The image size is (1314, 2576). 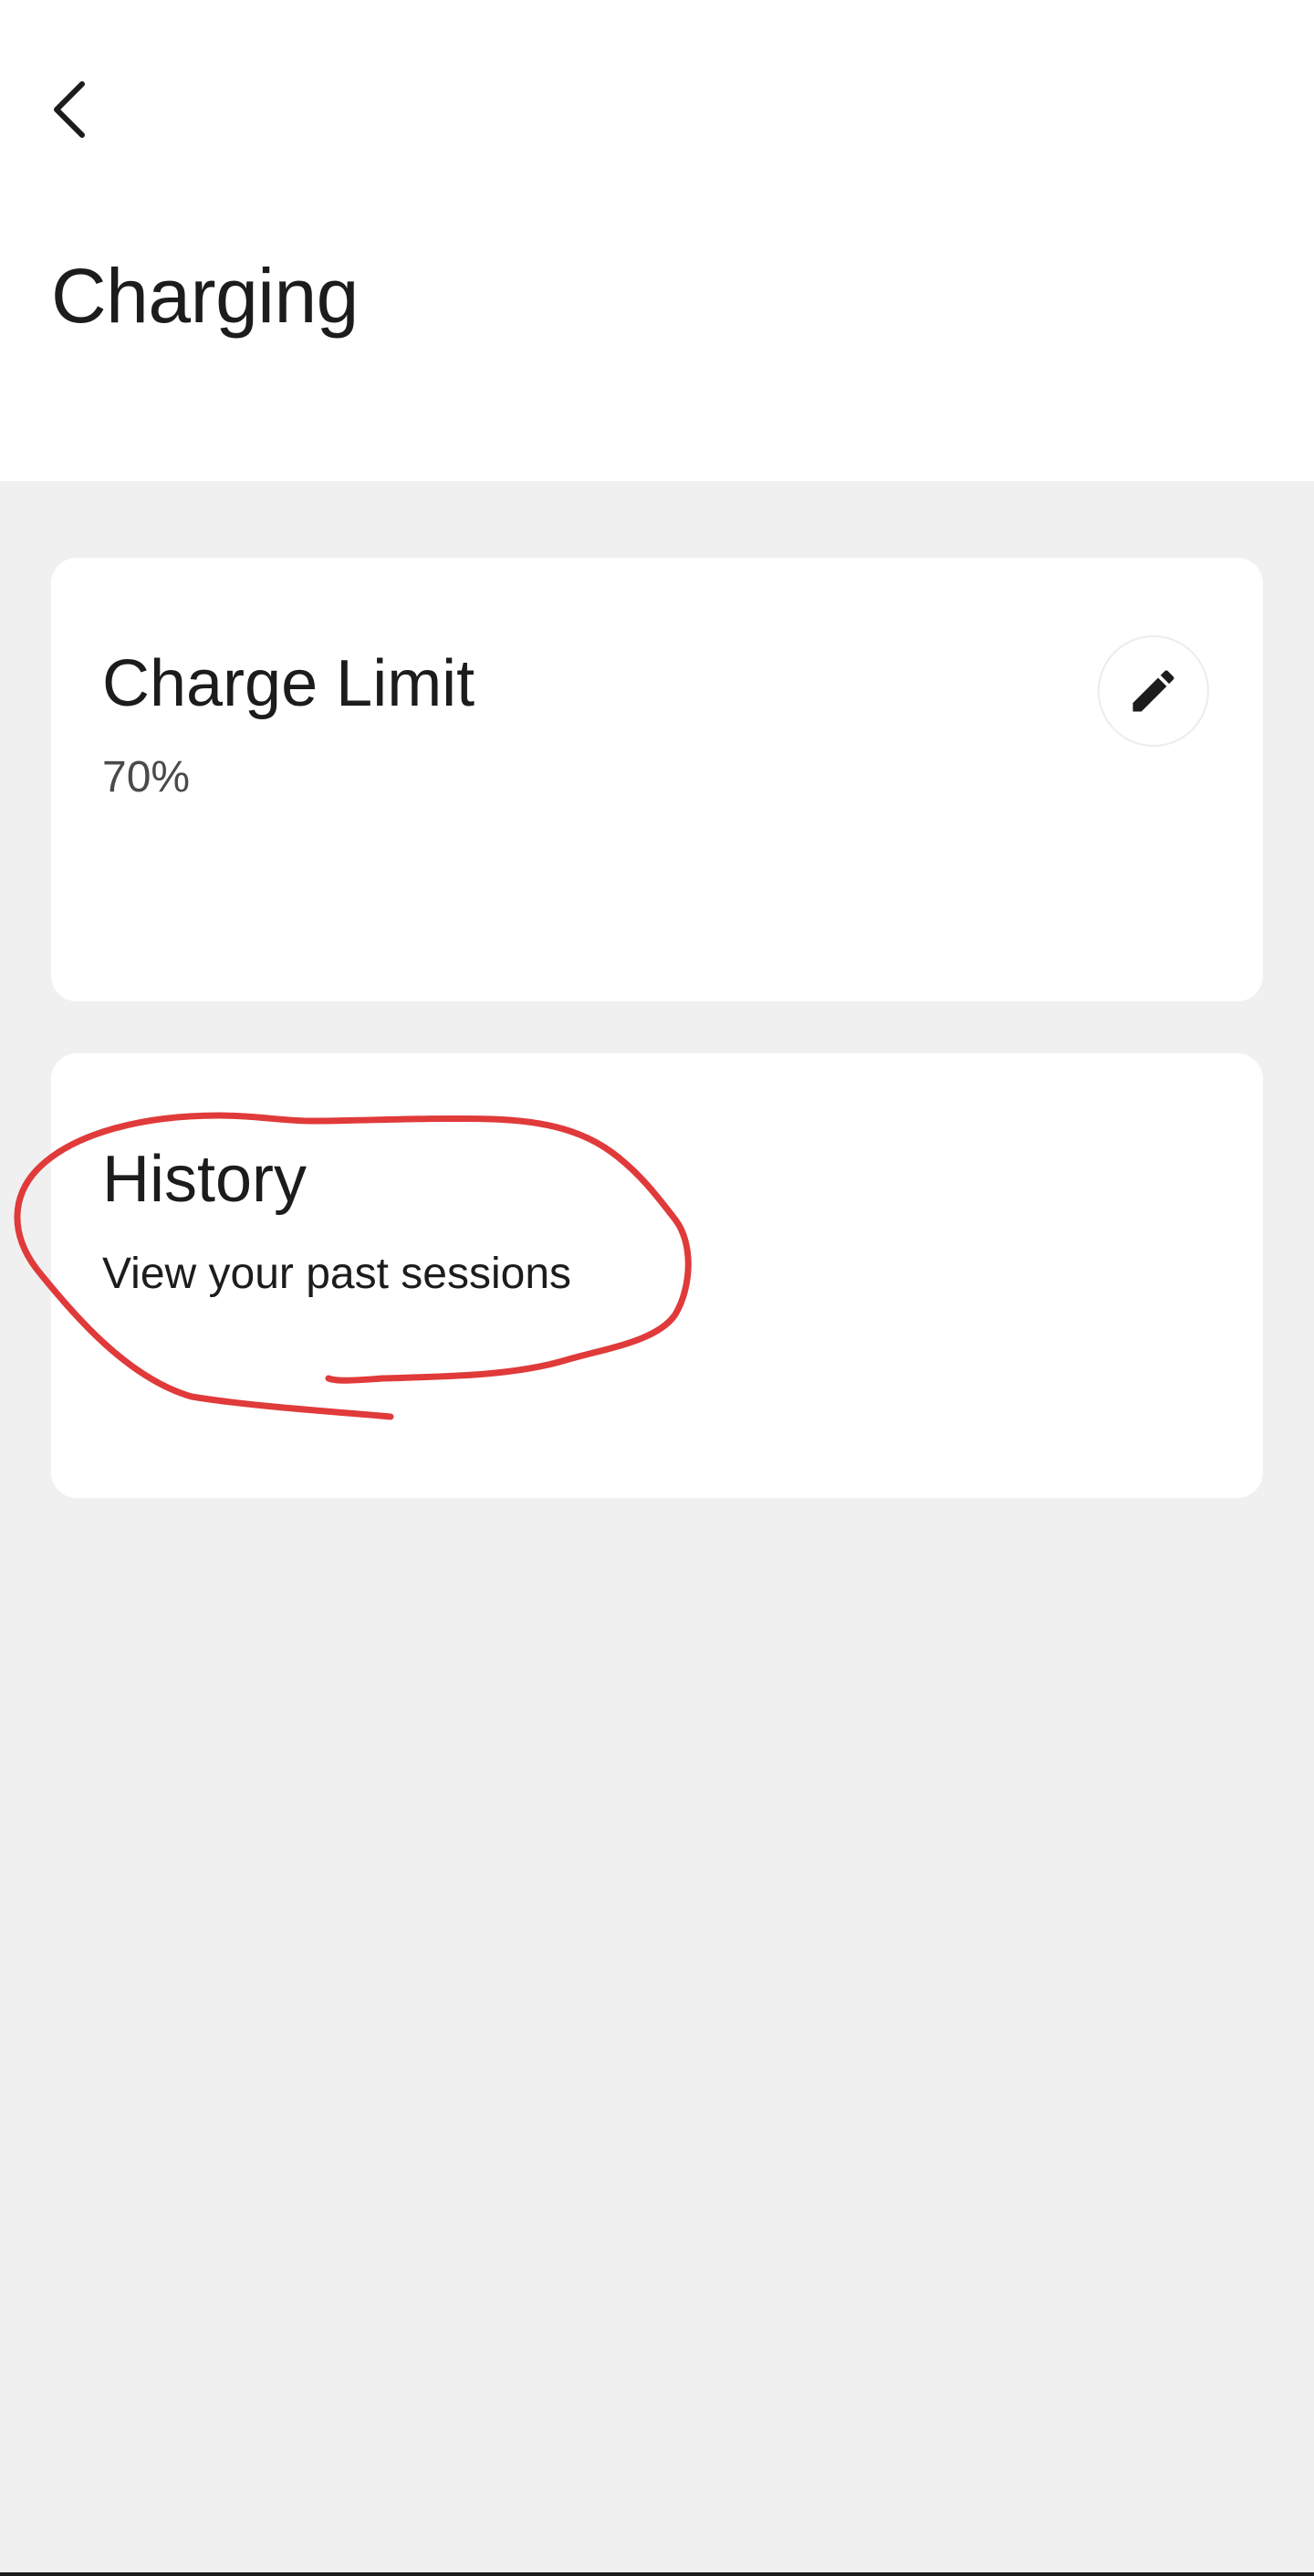 I want to click on history-subtitle: View your past sessions, so click(x=337, y=1274).